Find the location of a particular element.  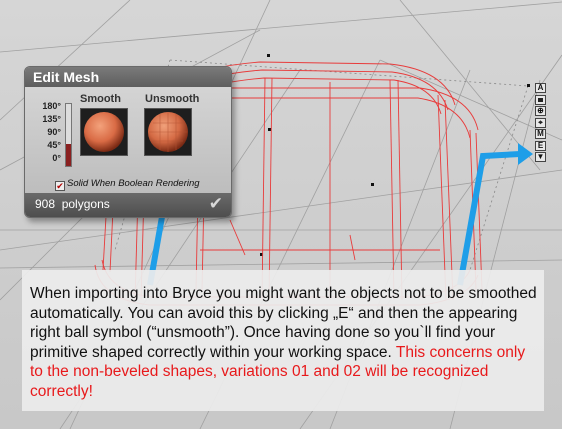

solid-boolean-checkbox: ✔ is located at coordinates (60, 186).